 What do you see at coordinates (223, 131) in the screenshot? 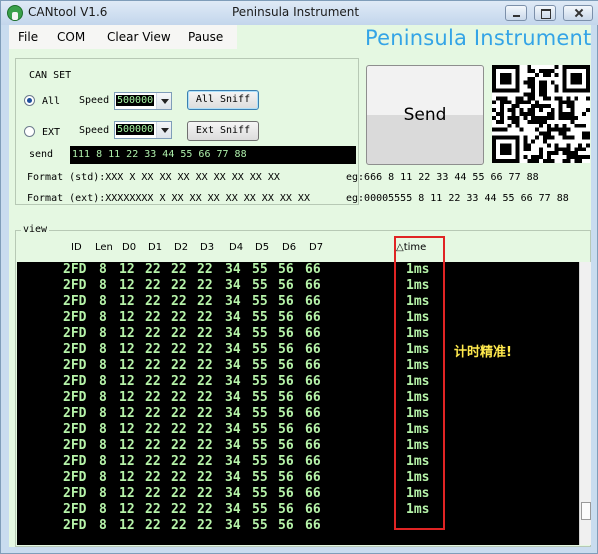
I see `ext-sniff-button: Ext Sniff` at bounding box center [223, 131].